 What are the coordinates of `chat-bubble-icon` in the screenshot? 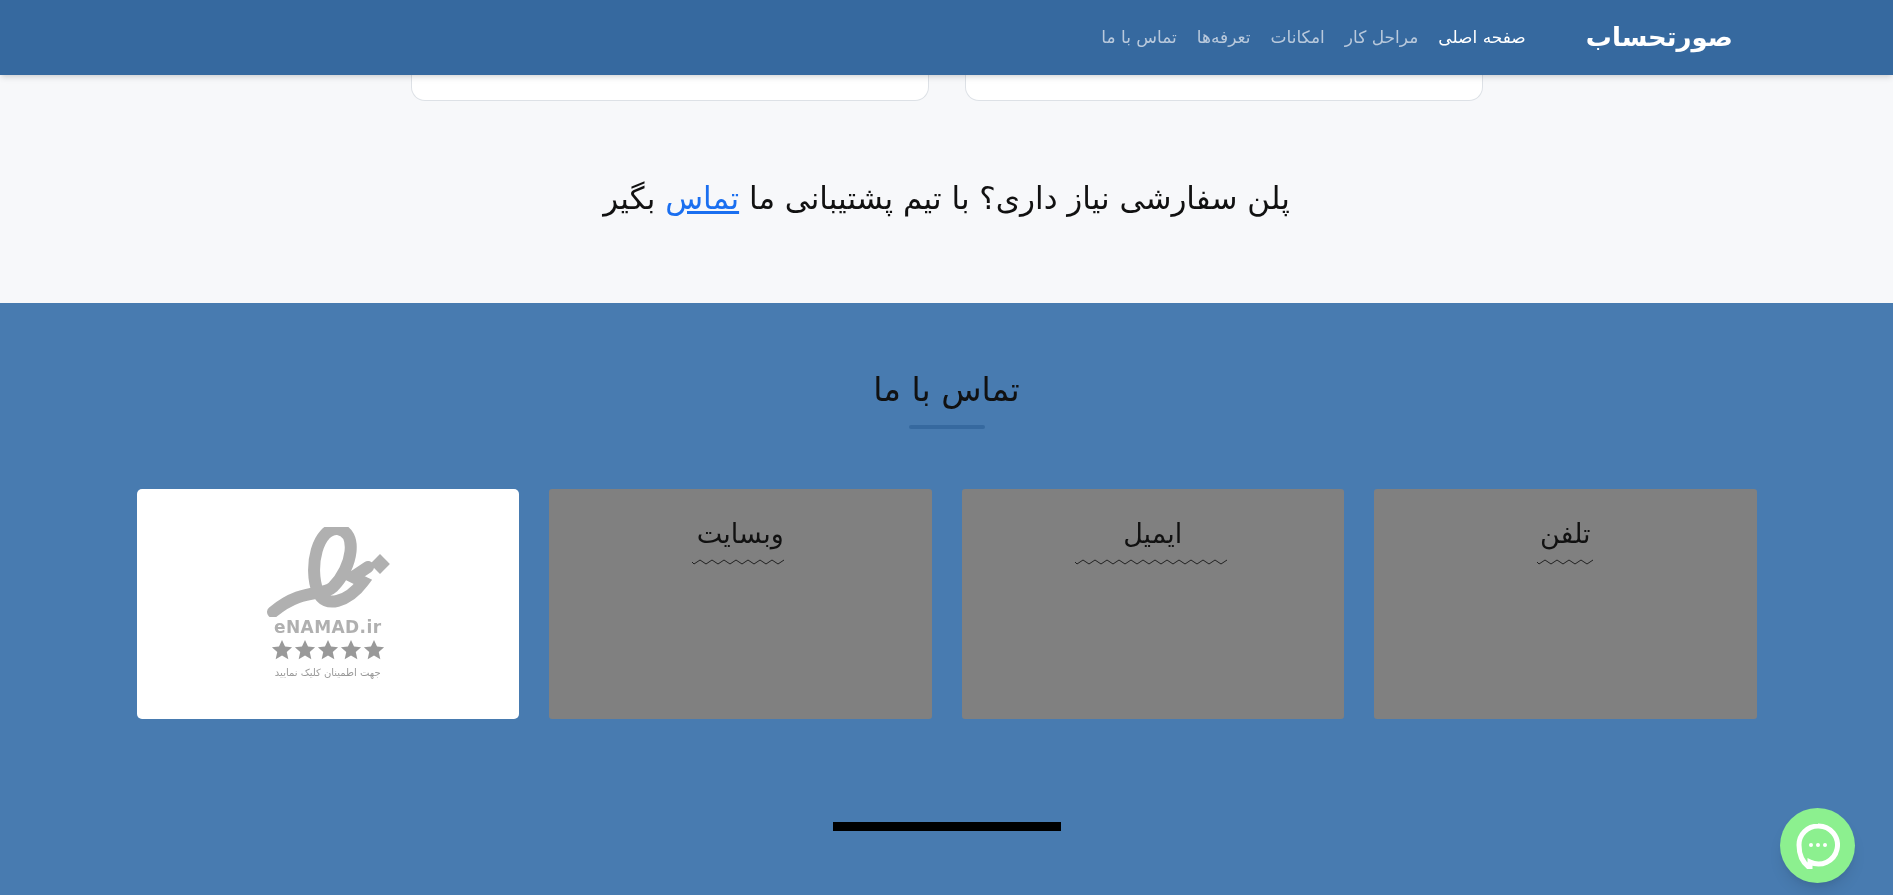 It's located at (1817, 845).